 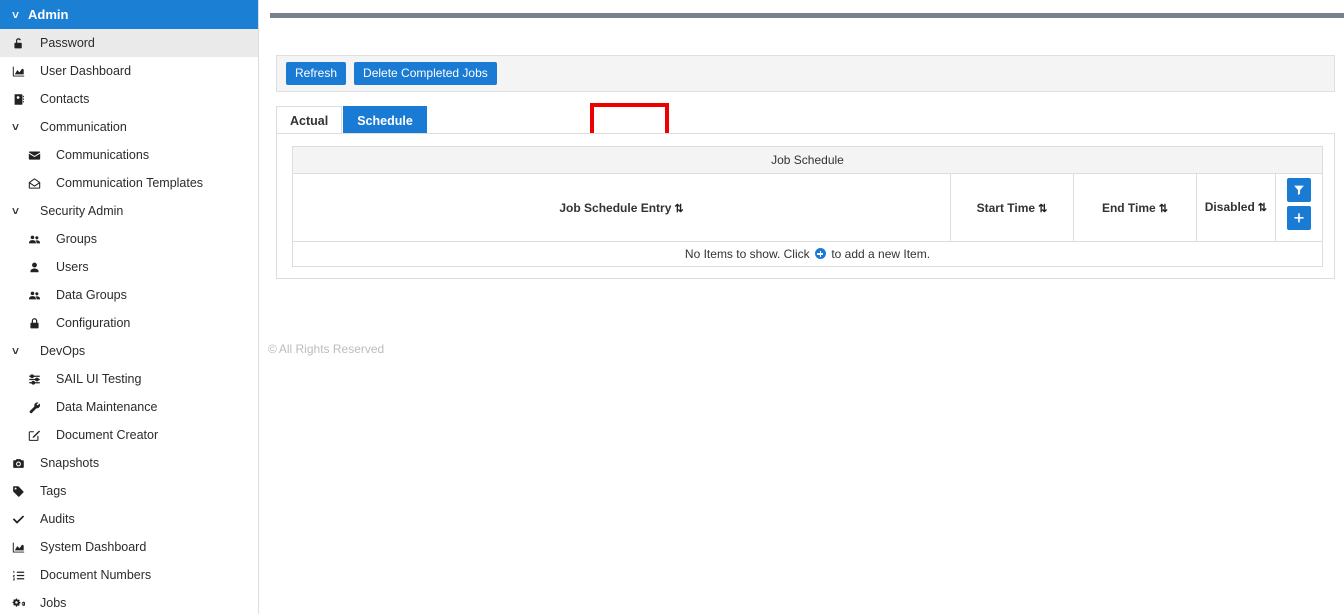 I want to click on envelope-icon, so click(x=38, y=155).